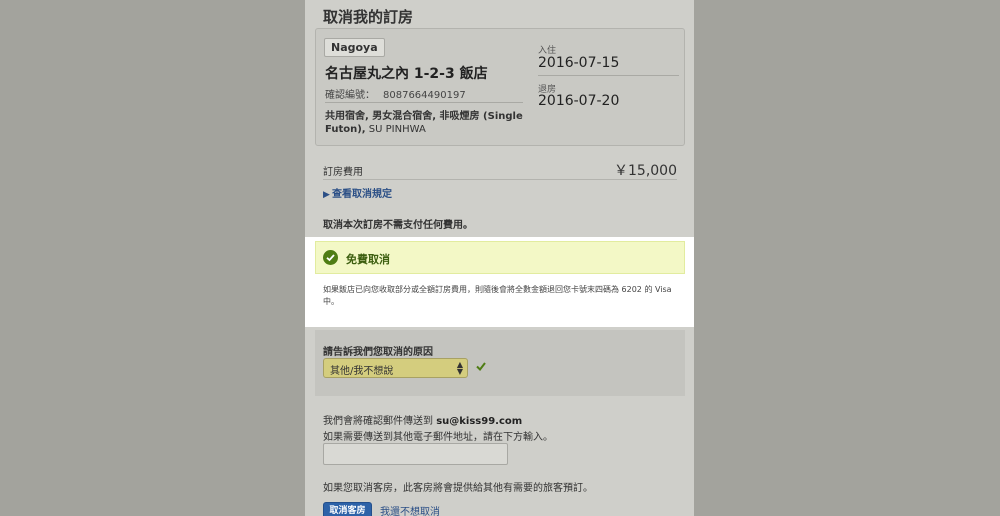  Describe the element at coordinates (368, 17) in the screenshot. I see `page-title: 取消我的訂房` at that location.